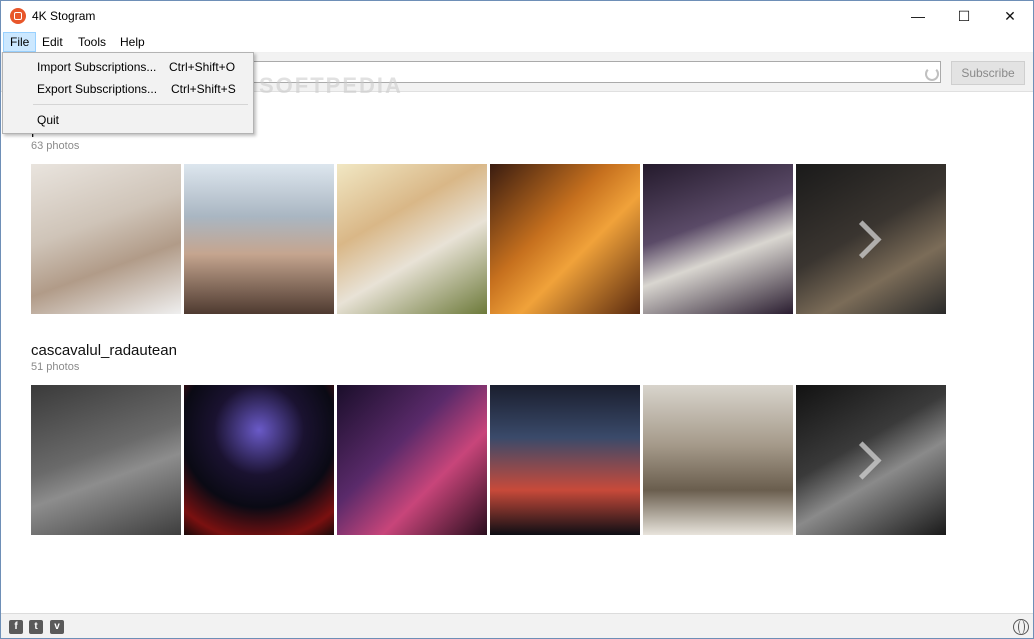 The height and width of the screenshot is (639, 1034). Describe the element at coordinates (18, 16) in the screenshot. I see `app-logo-icon` at that location.